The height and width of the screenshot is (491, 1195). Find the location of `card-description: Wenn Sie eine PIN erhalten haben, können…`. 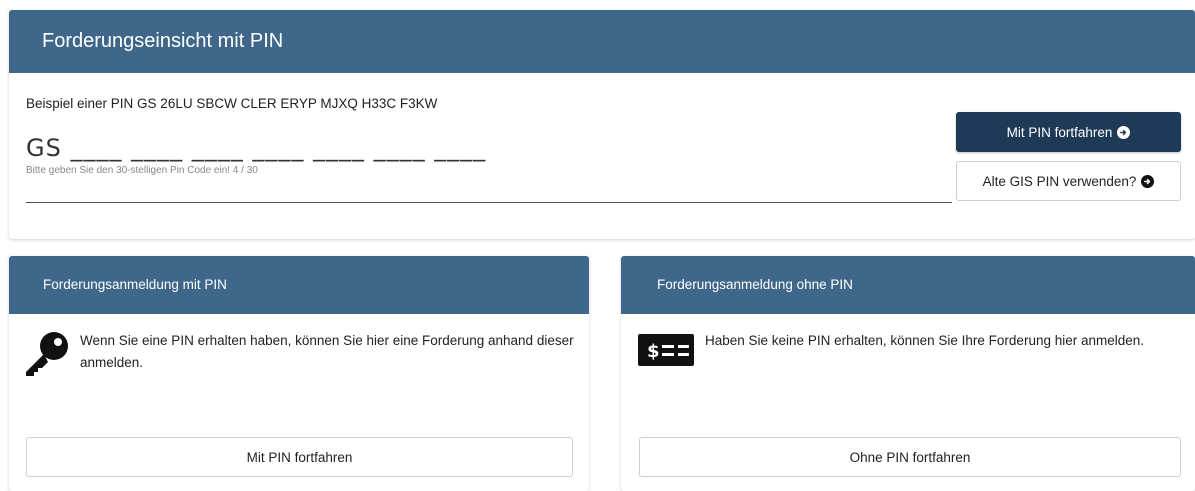

card-description: Wenn Sie eine PIN erhalten haben, können… is located at coordinates (327, 351).